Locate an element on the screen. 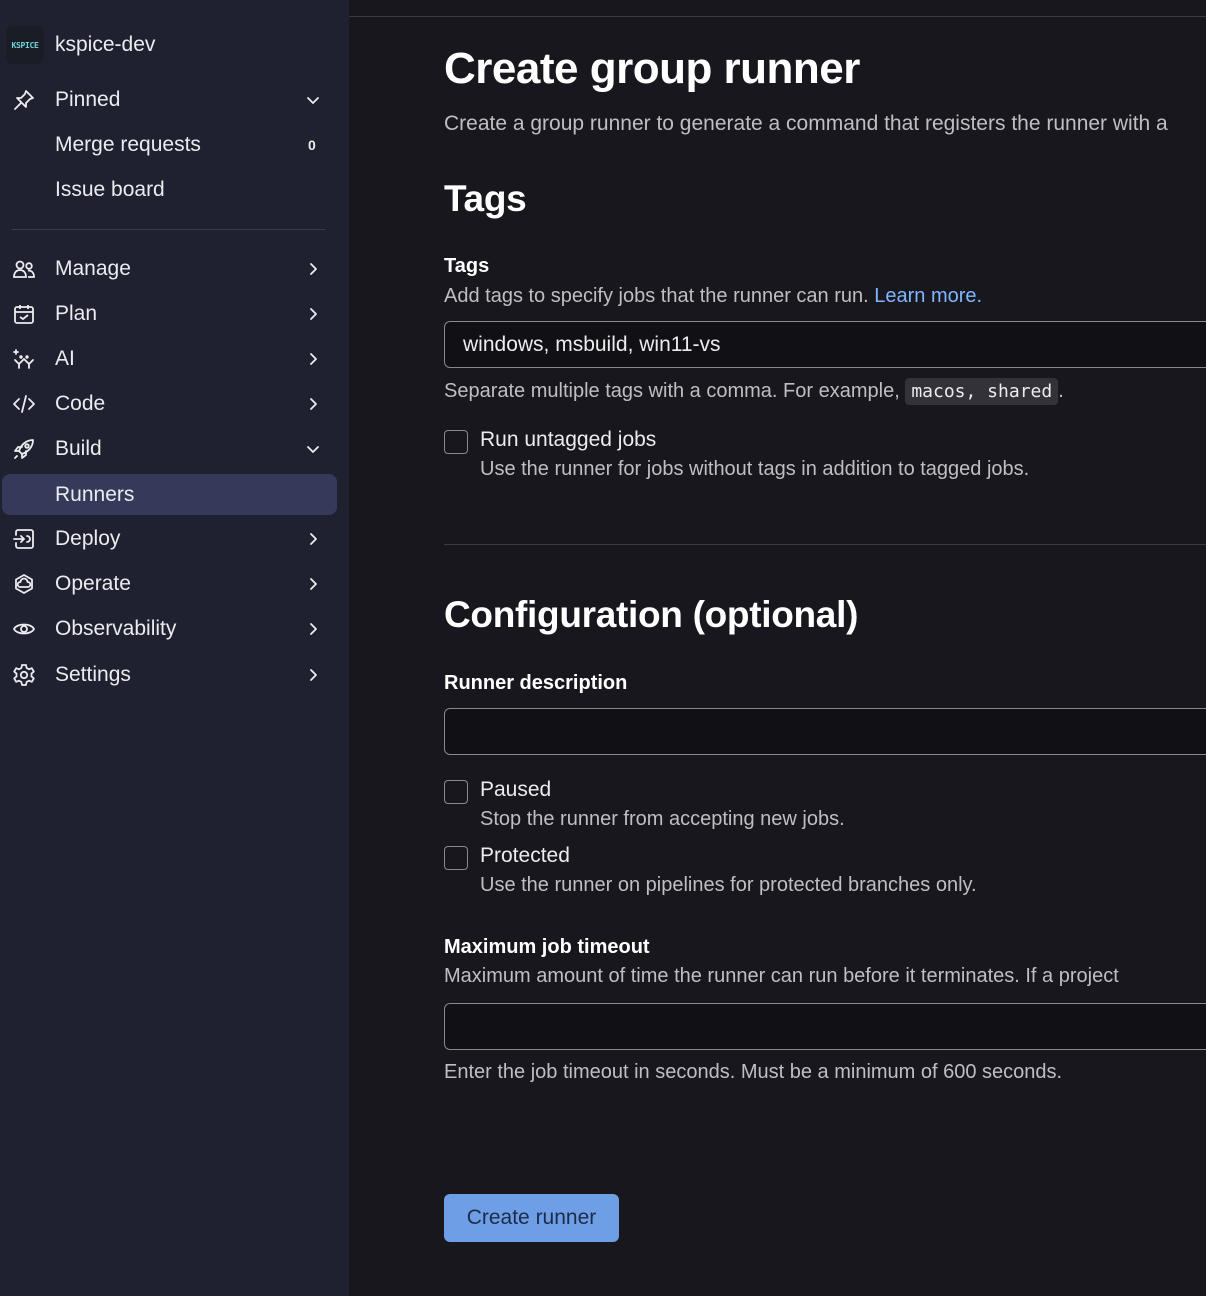 This screenshot has height=1296, width=1206. sidebar-item-settings: Settings is located at coordinates (169, 674).